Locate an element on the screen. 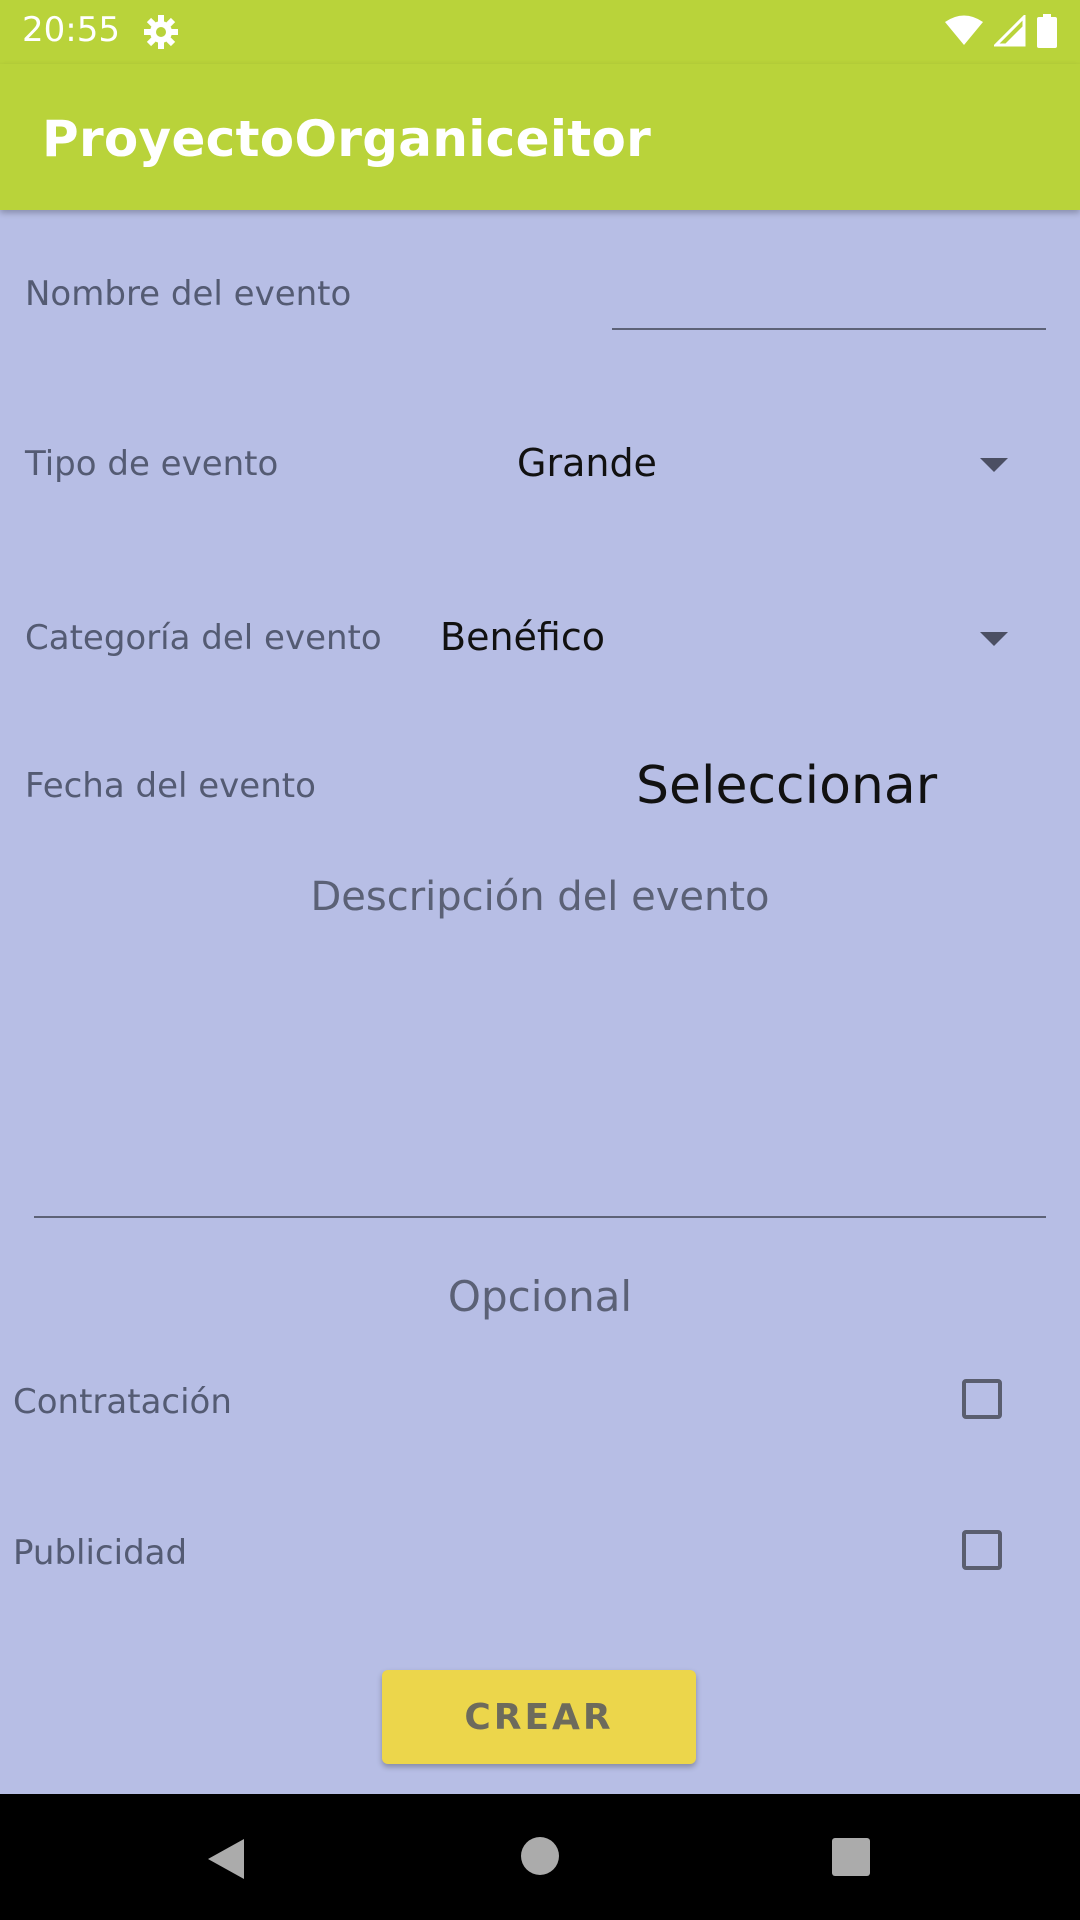  contratacion-label: Contratación is located at coordinates (122, 1402).